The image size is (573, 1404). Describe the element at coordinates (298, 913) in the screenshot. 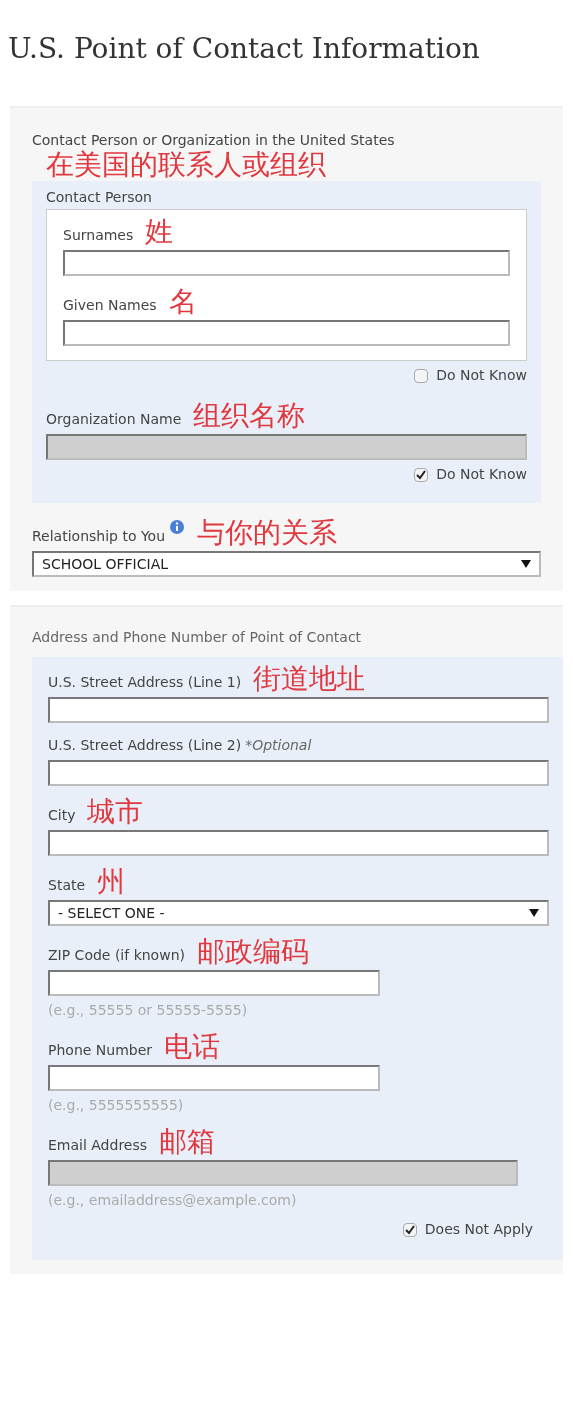

I see `select-dropdown: - SELECT ONE -` at that location.